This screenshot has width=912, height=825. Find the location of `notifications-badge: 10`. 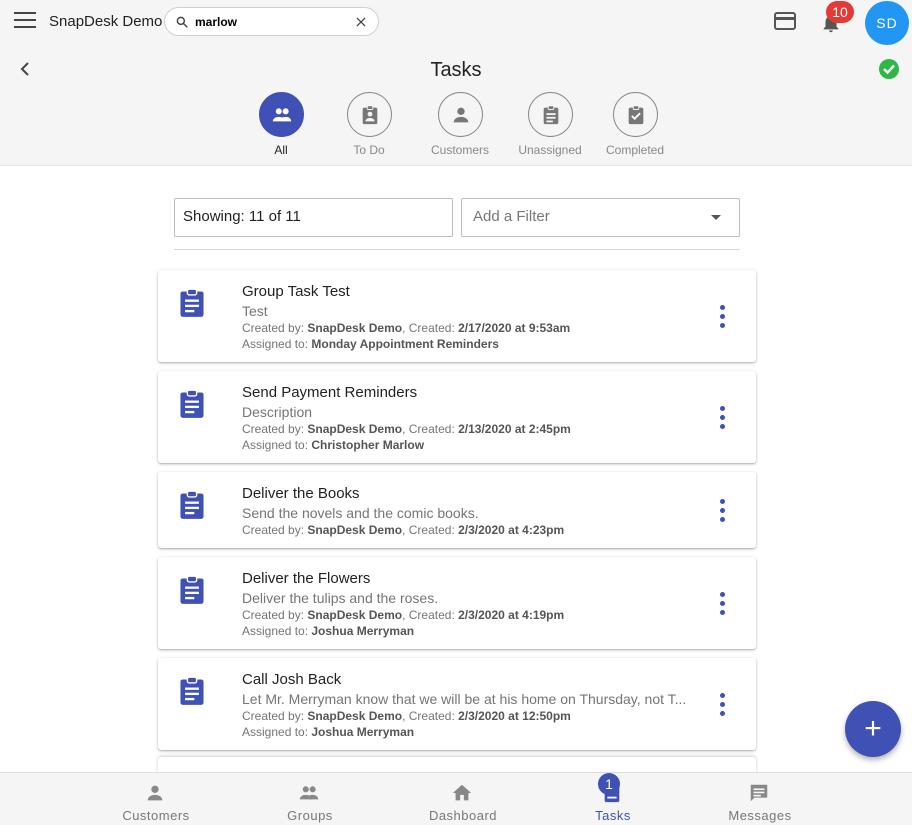

notifications-badge: 10 is located at coordinates (840, 12).